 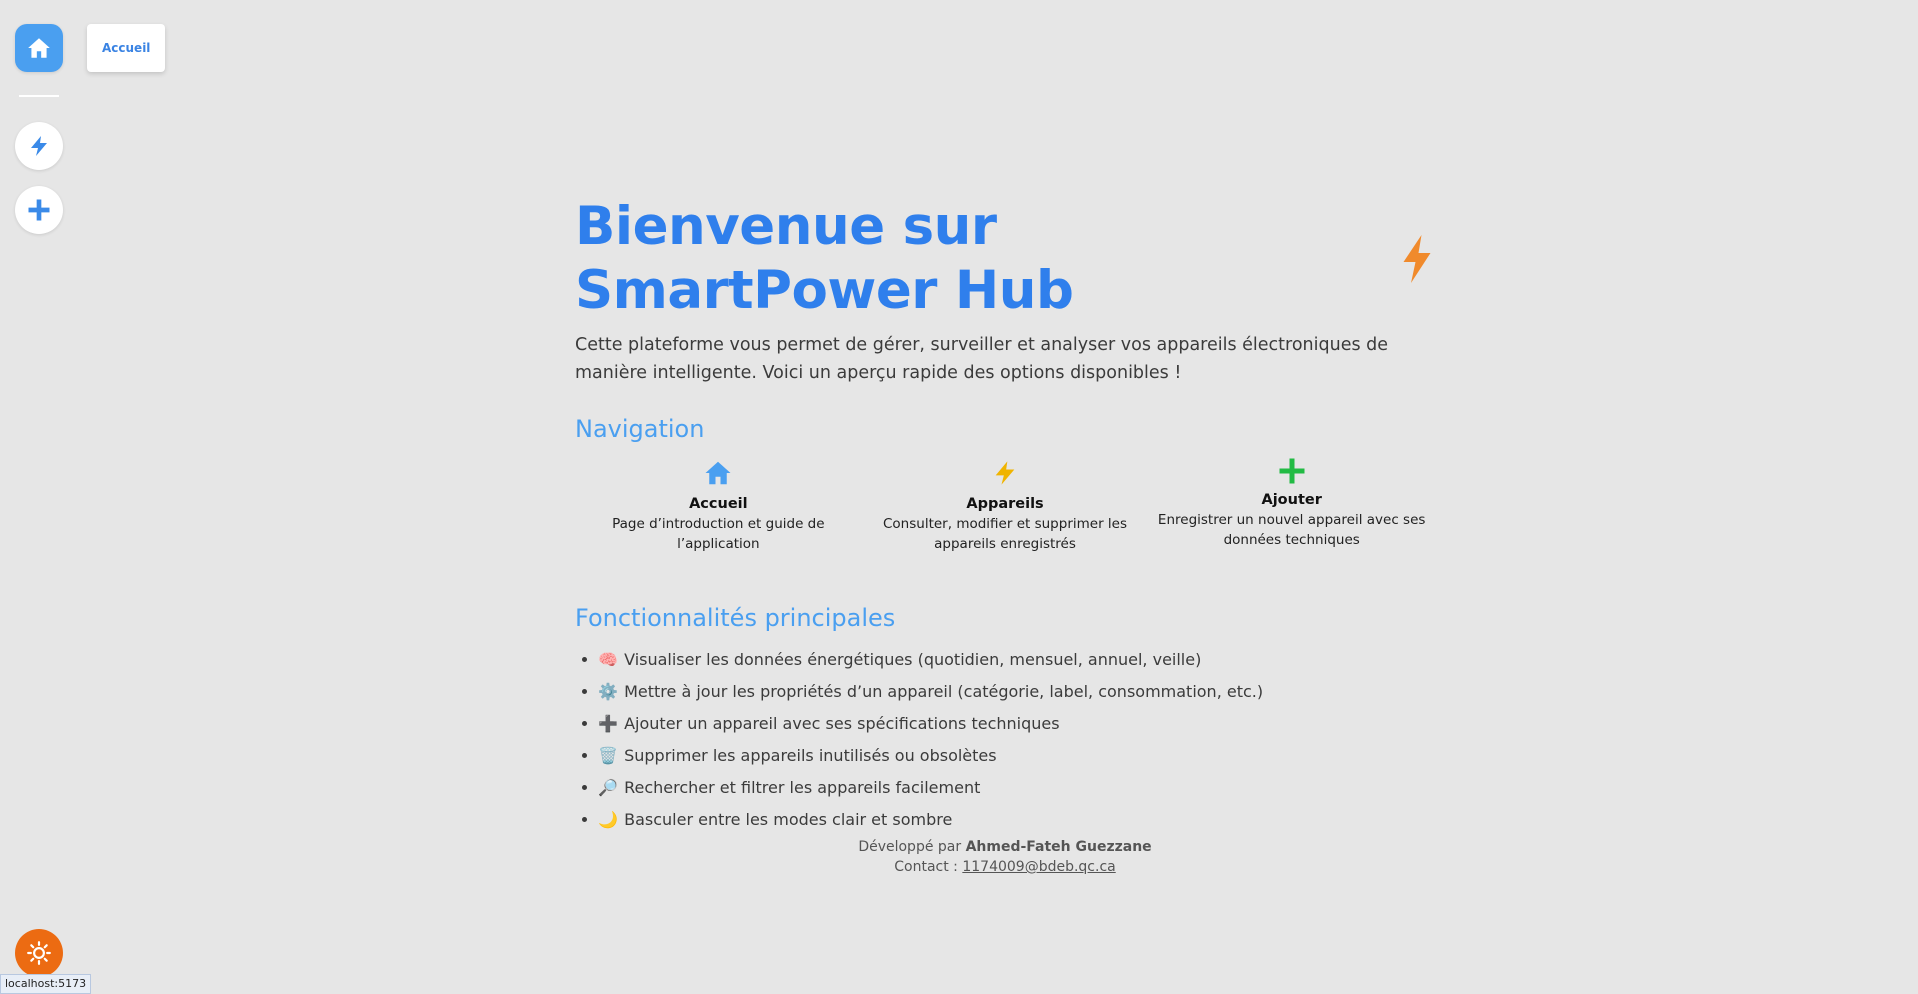 I want to click on nav-card-title: Appareils, so click(x=1005, y=504).